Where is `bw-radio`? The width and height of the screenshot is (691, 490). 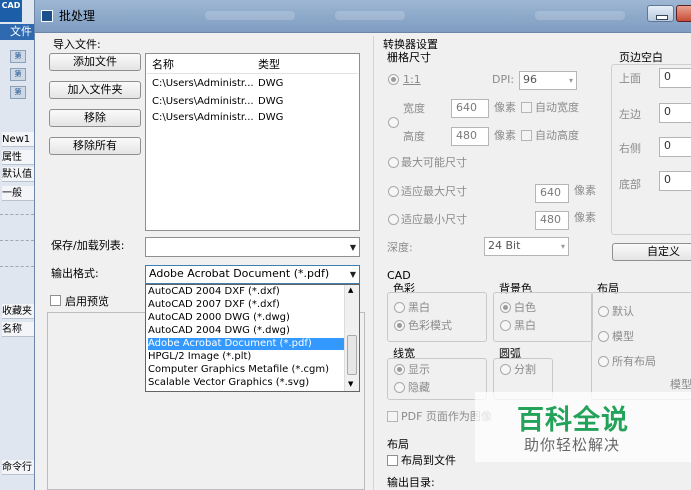
bw-radio is located at coordinates (399, 307).